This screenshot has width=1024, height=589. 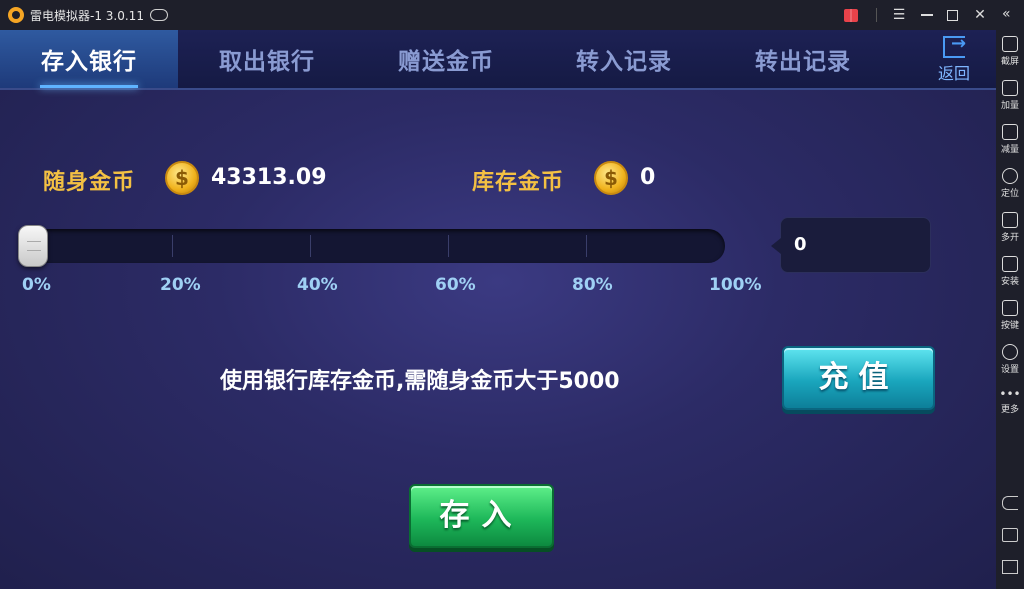 I want to click on app-logo-icon, so click(x=16, y=15).